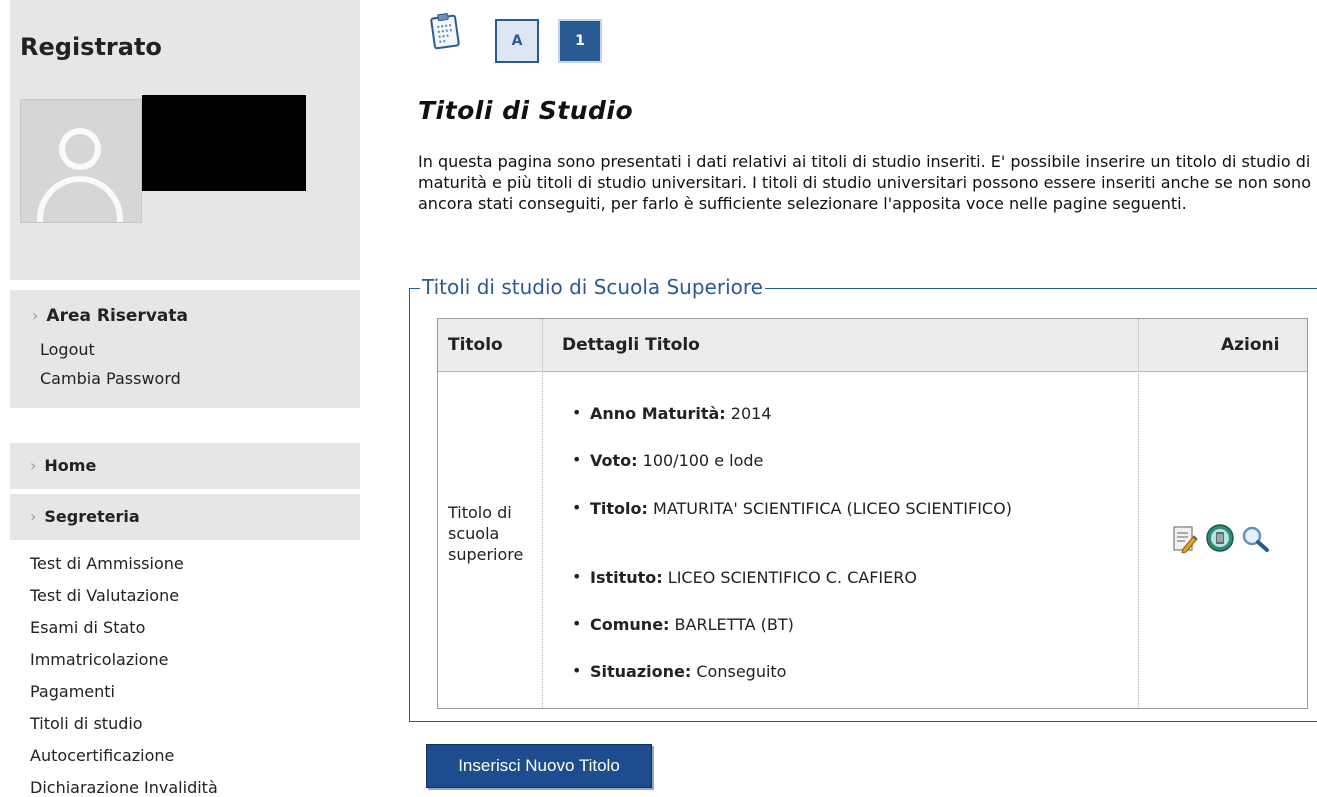  What do you see at coordinates (124, 787) in the screenshot?
I see `nav-dichiarazione-invalidita: Dichiarazione Invalidità` at bounding box center [124, 787].